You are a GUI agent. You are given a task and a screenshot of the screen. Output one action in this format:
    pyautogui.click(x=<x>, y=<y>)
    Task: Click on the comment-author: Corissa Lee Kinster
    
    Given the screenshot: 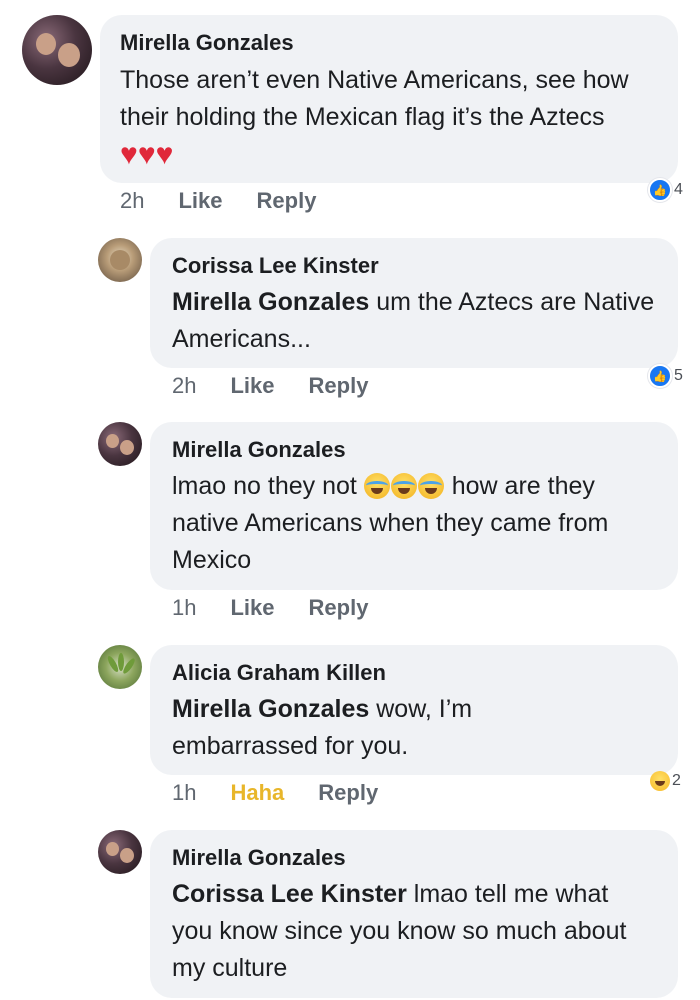 What is the action you would take?
    pyautogui.click(x=275, y=266)
    